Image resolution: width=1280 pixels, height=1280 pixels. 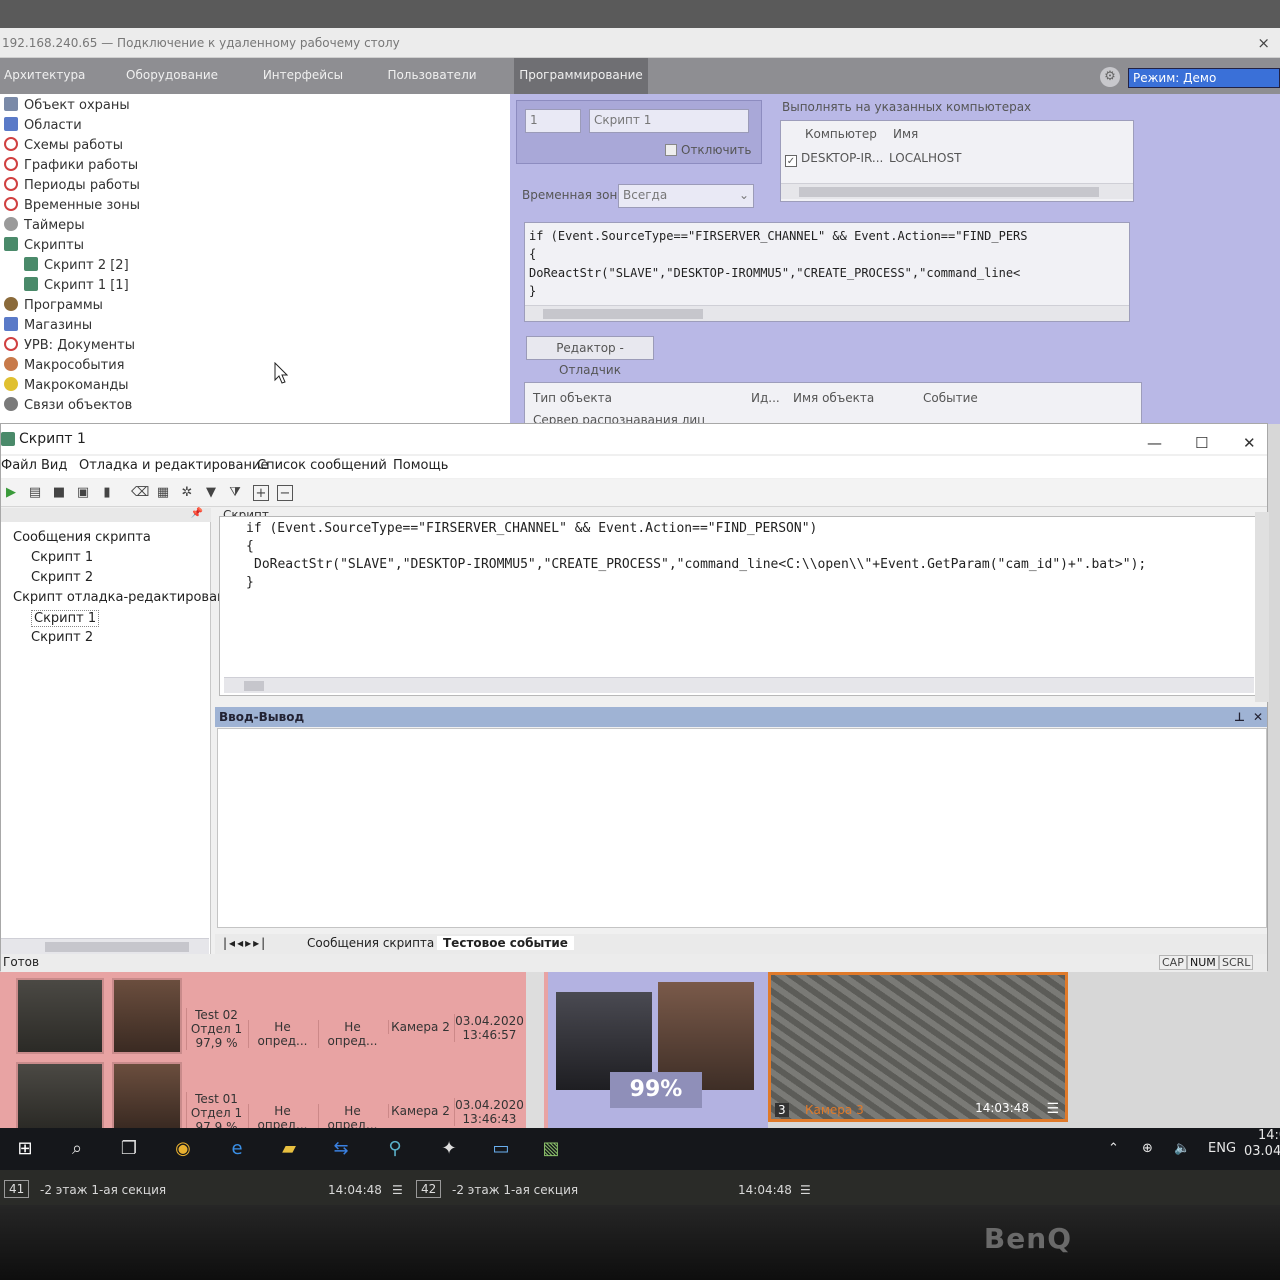 I want to click on stop-icon: ▮, so click(x=107, y=493).